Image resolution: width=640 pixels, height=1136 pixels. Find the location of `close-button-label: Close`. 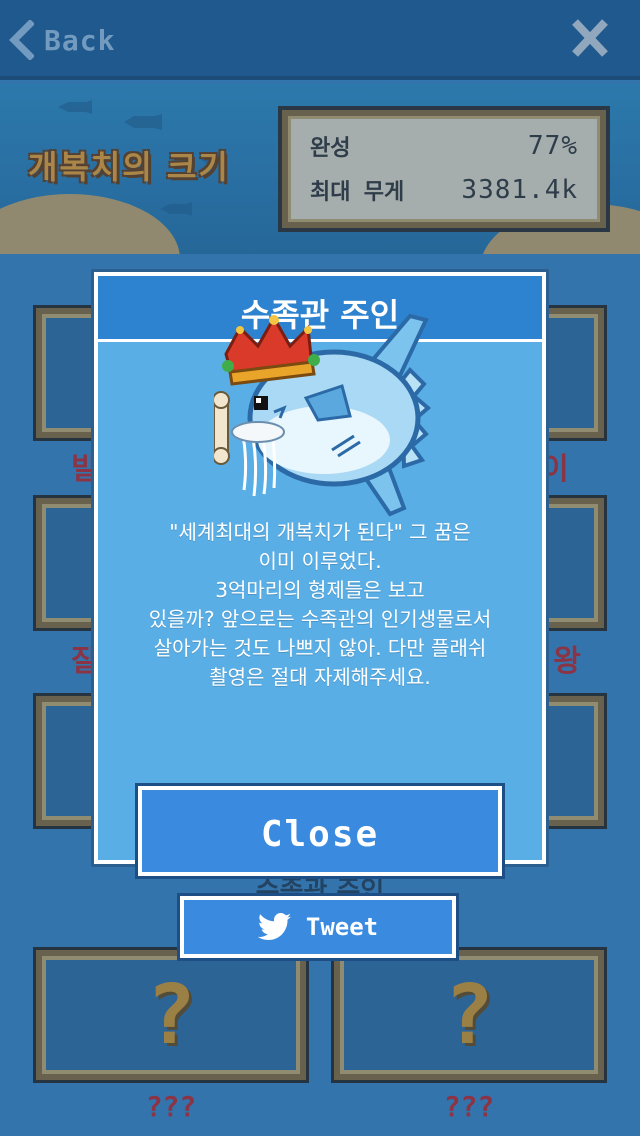

close-button-label: Close is located at coordinates (320, 834).